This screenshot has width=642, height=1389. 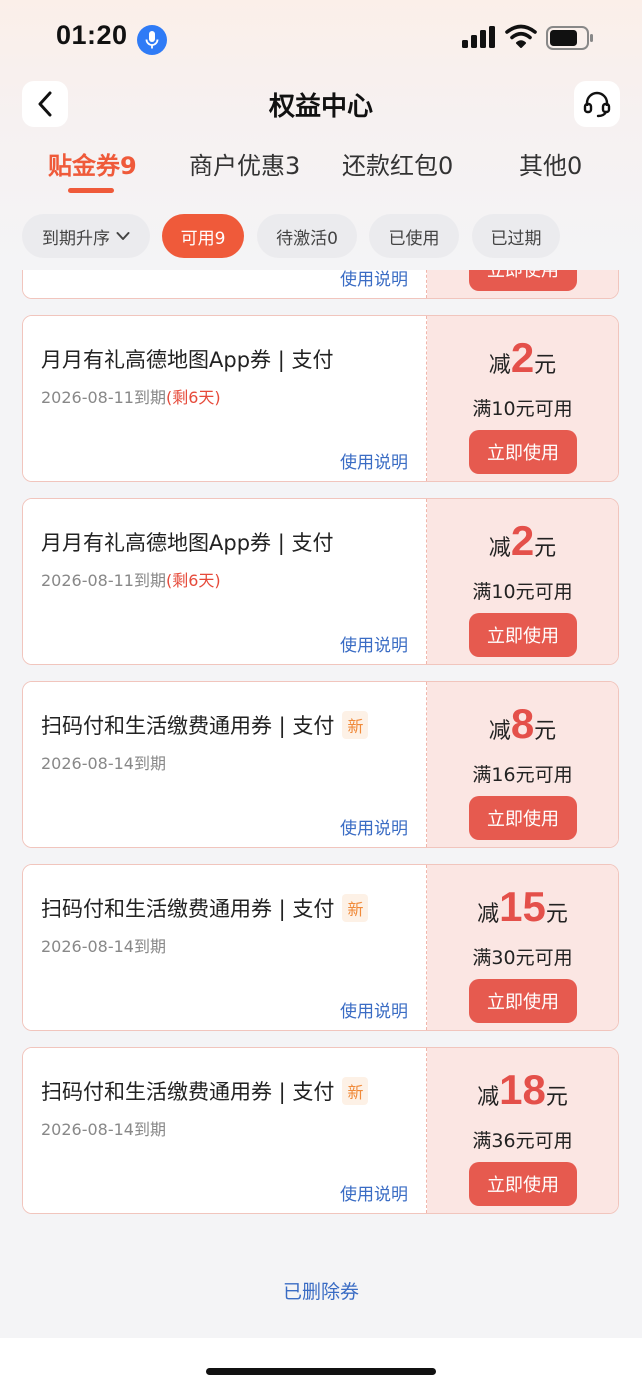 What do you see at coordinates (521, 36) in the screenshot?
I see `wifi-icon` at bounding box center [521, 36].